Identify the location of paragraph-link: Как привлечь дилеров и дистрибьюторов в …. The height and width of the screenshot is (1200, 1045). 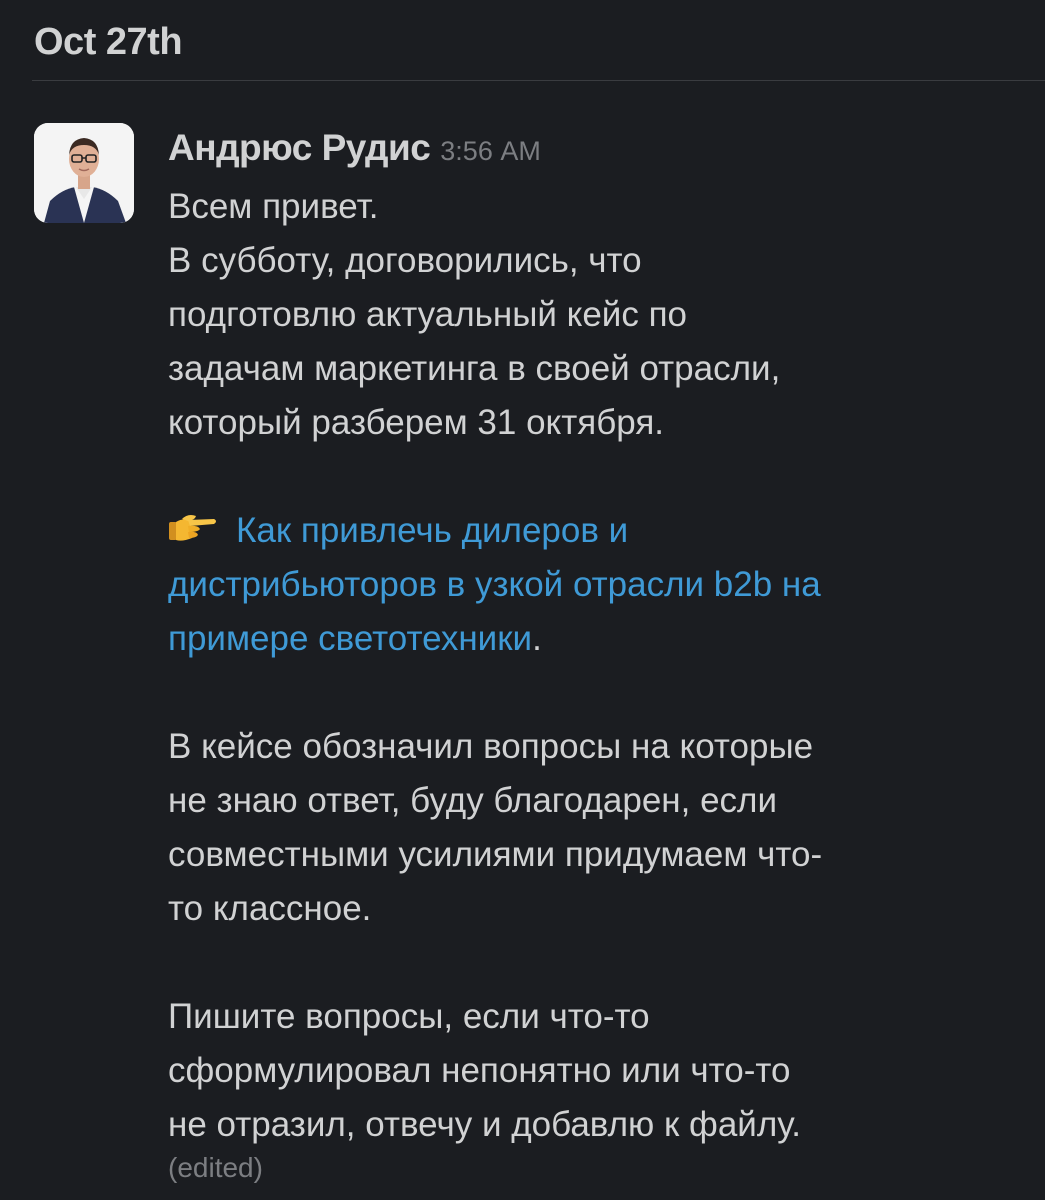
(598, 585).